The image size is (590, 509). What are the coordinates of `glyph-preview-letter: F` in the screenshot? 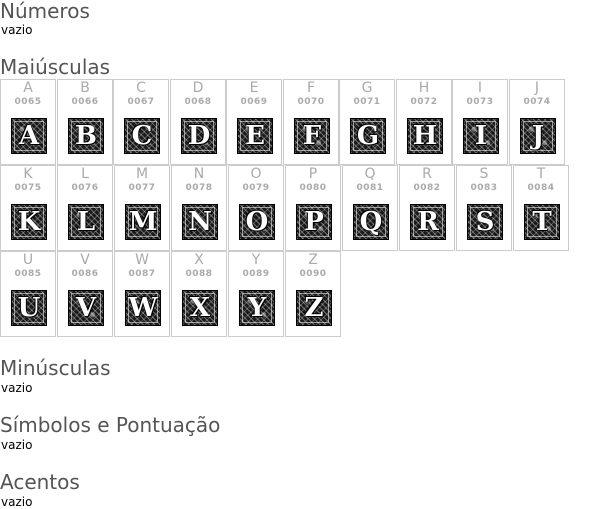 It's located at (312, 136).